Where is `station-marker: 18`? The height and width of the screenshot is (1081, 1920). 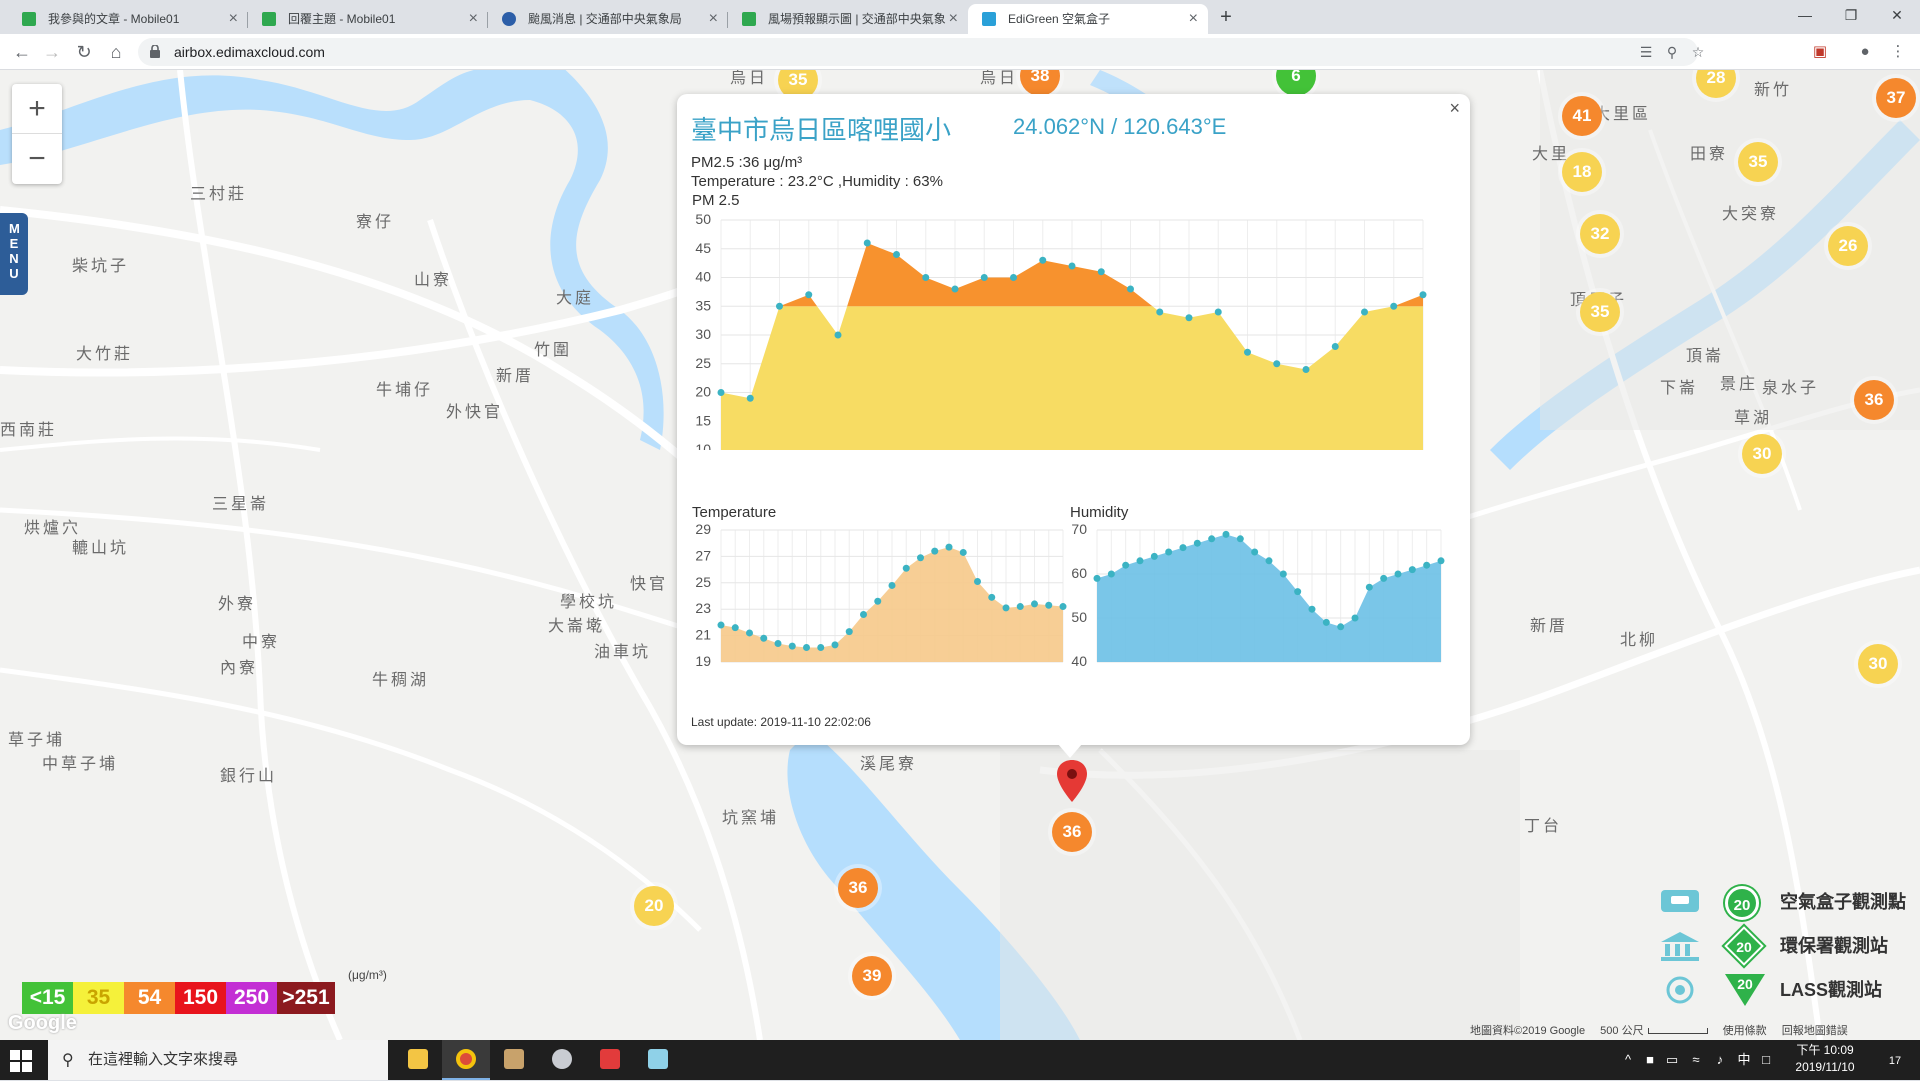
station-marker: 18 is located at coordinates (1582, 172).